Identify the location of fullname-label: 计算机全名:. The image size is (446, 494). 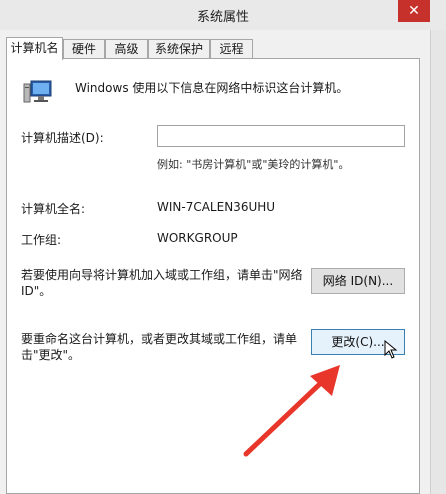
(53, 209).